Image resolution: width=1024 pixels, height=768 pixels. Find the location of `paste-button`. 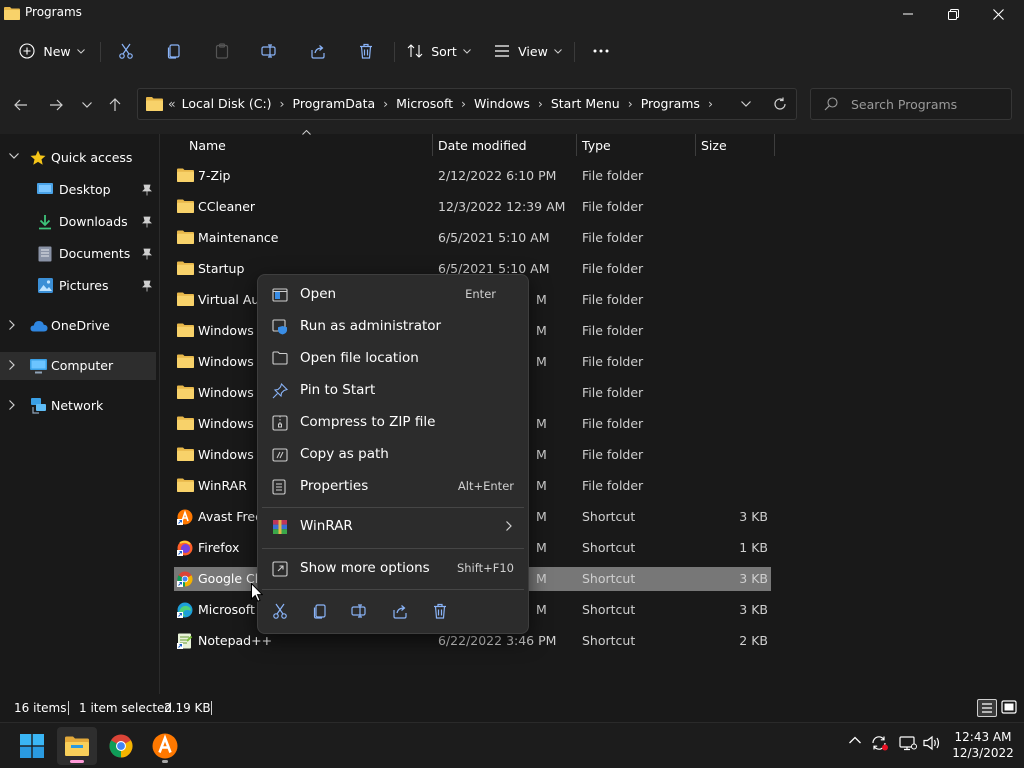

paste-button is located at coordinates (222, 51).